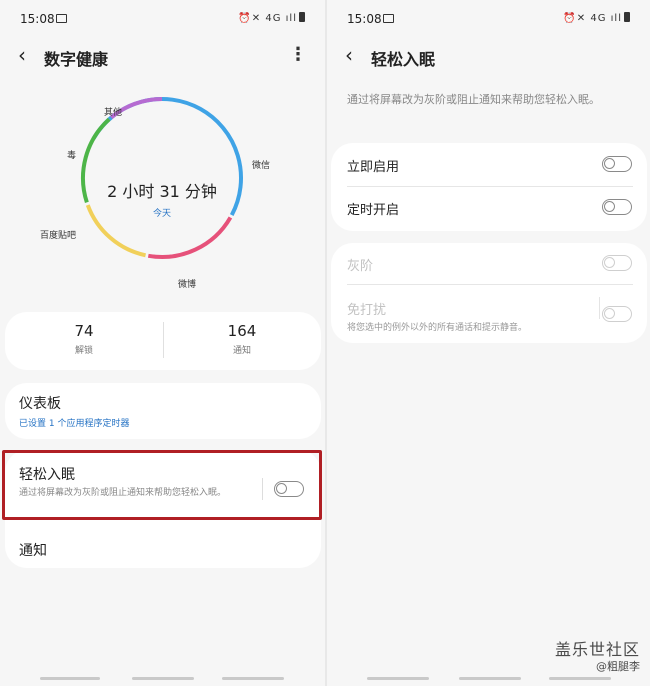 This screenshot has height=686, width=650. What do you see at coordinates (360, 266) in the screenshot?
I see `grayscale-label: 灰阶` at bounding box center [360, 266].